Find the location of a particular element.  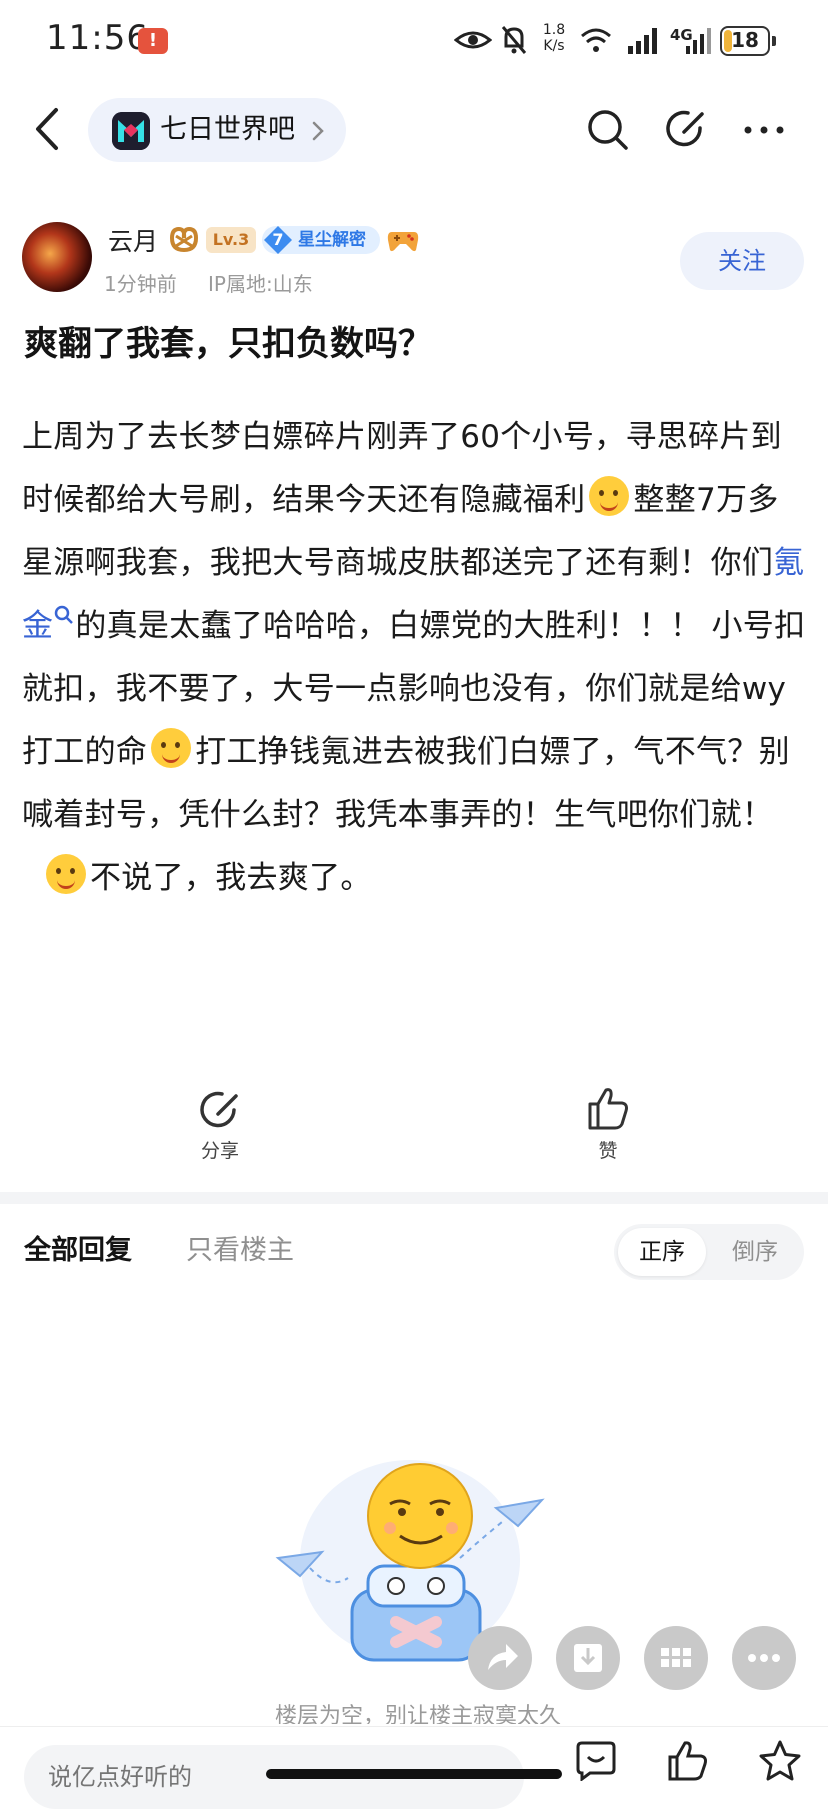

bottom-bar is located at coordinates (414, 1767).